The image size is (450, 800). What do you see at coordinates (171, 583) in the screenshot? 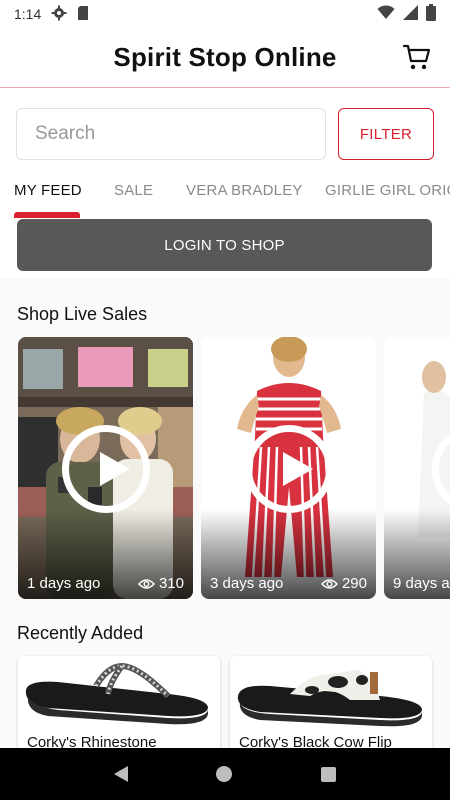
I see `view-count: 310` at bounding box center [171, 583].